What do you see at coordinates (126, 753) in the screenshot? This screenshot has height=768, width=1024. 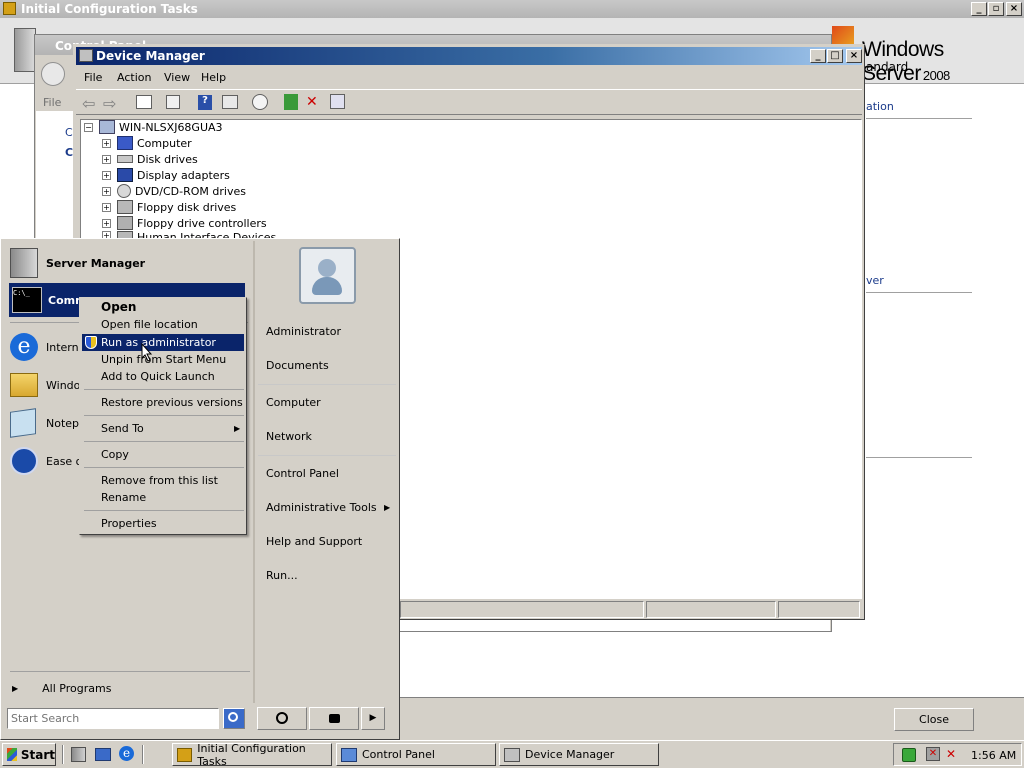 I see `ie-quick-icon: e` at bounding box center [126, 753].